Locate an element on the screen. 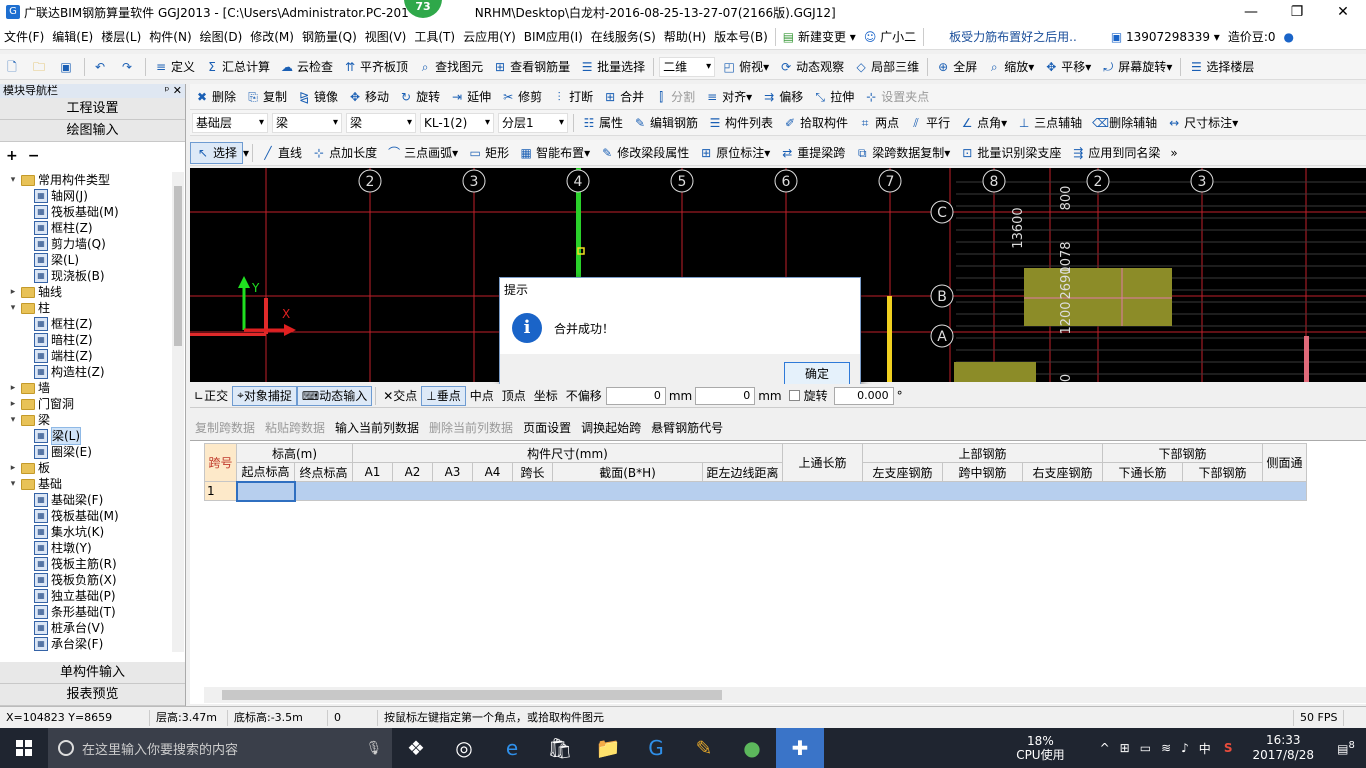 Image resolution: width=1366 pixels, height=768 pixels. tree-item: ▦ 现浇板(B) is located at coordinates (86, 276).